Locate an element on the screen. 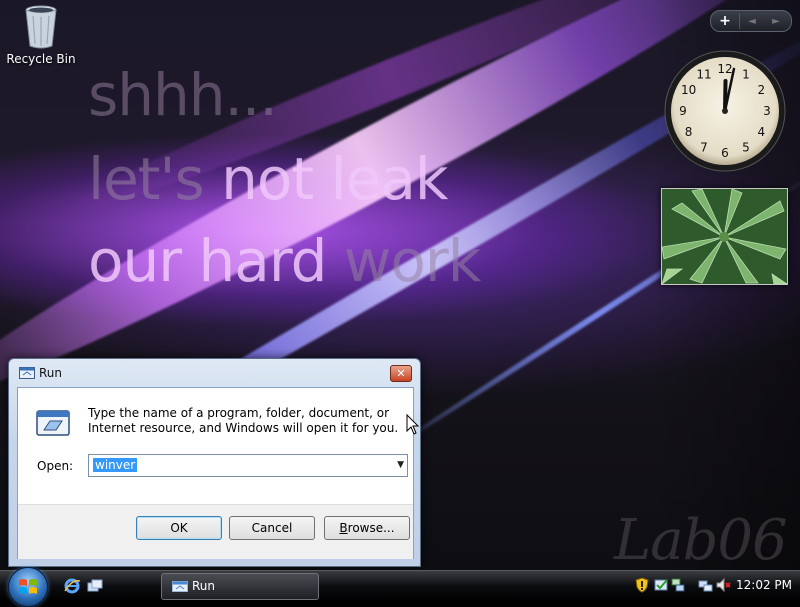  switch-windows-icon is located at coordinates (95, 586).